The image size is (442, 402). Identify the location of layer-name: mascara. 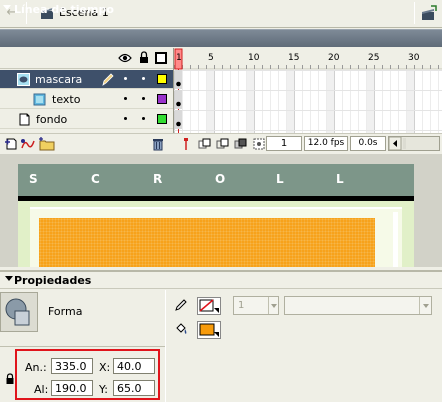
(59, 79).